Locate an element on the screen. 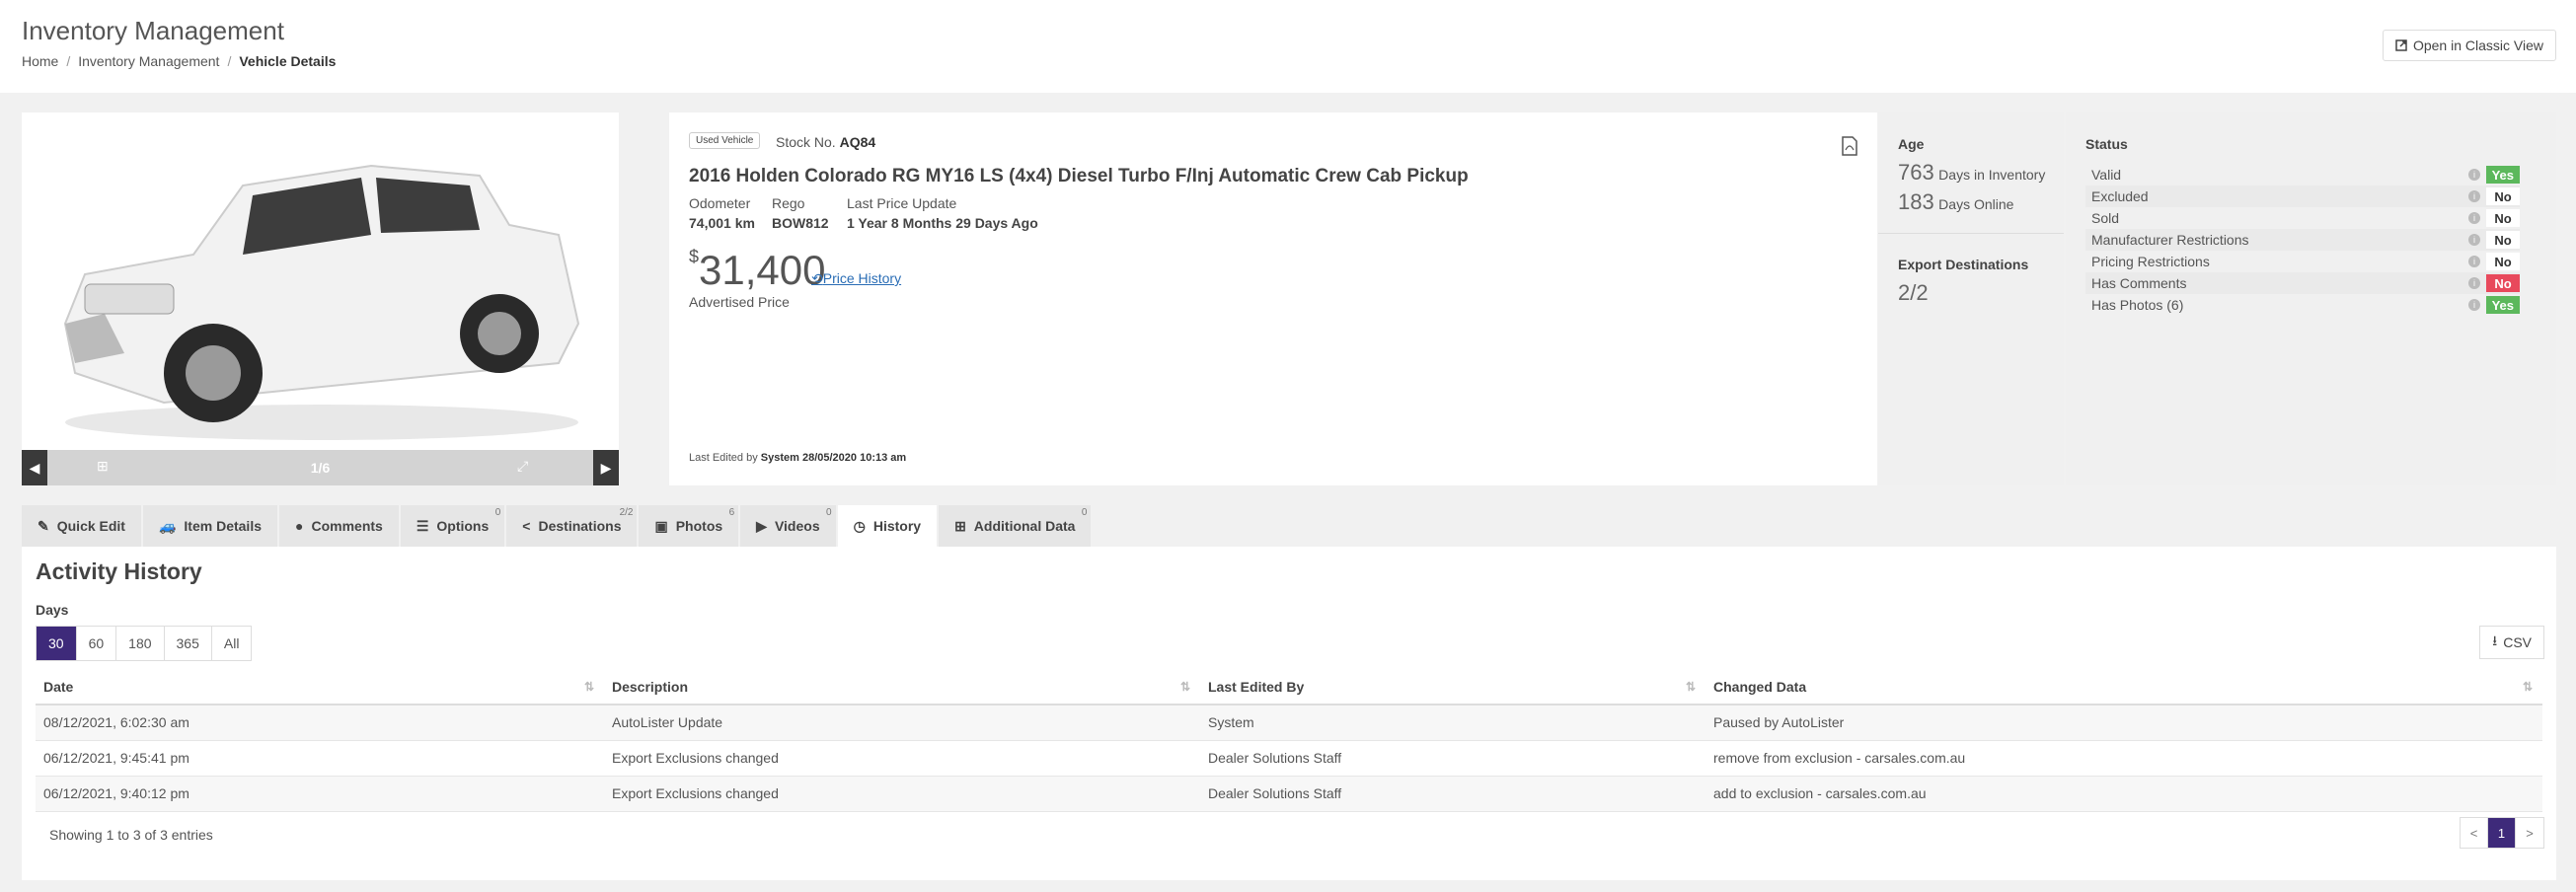  rego-value: BOW812 is located at coordinates (800, 223).